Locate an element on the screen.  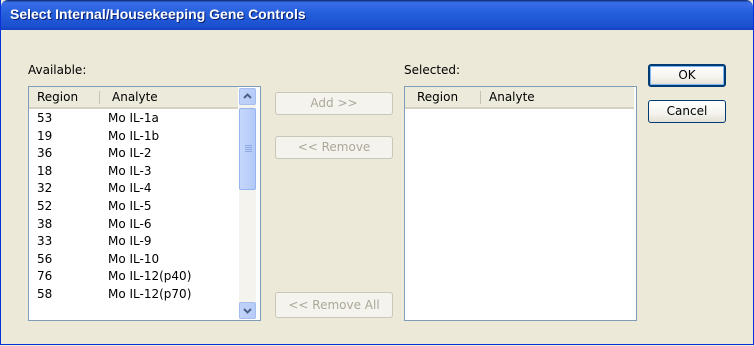
list-item: 53 Mo IL-1a is located at coordinates (133, 118).